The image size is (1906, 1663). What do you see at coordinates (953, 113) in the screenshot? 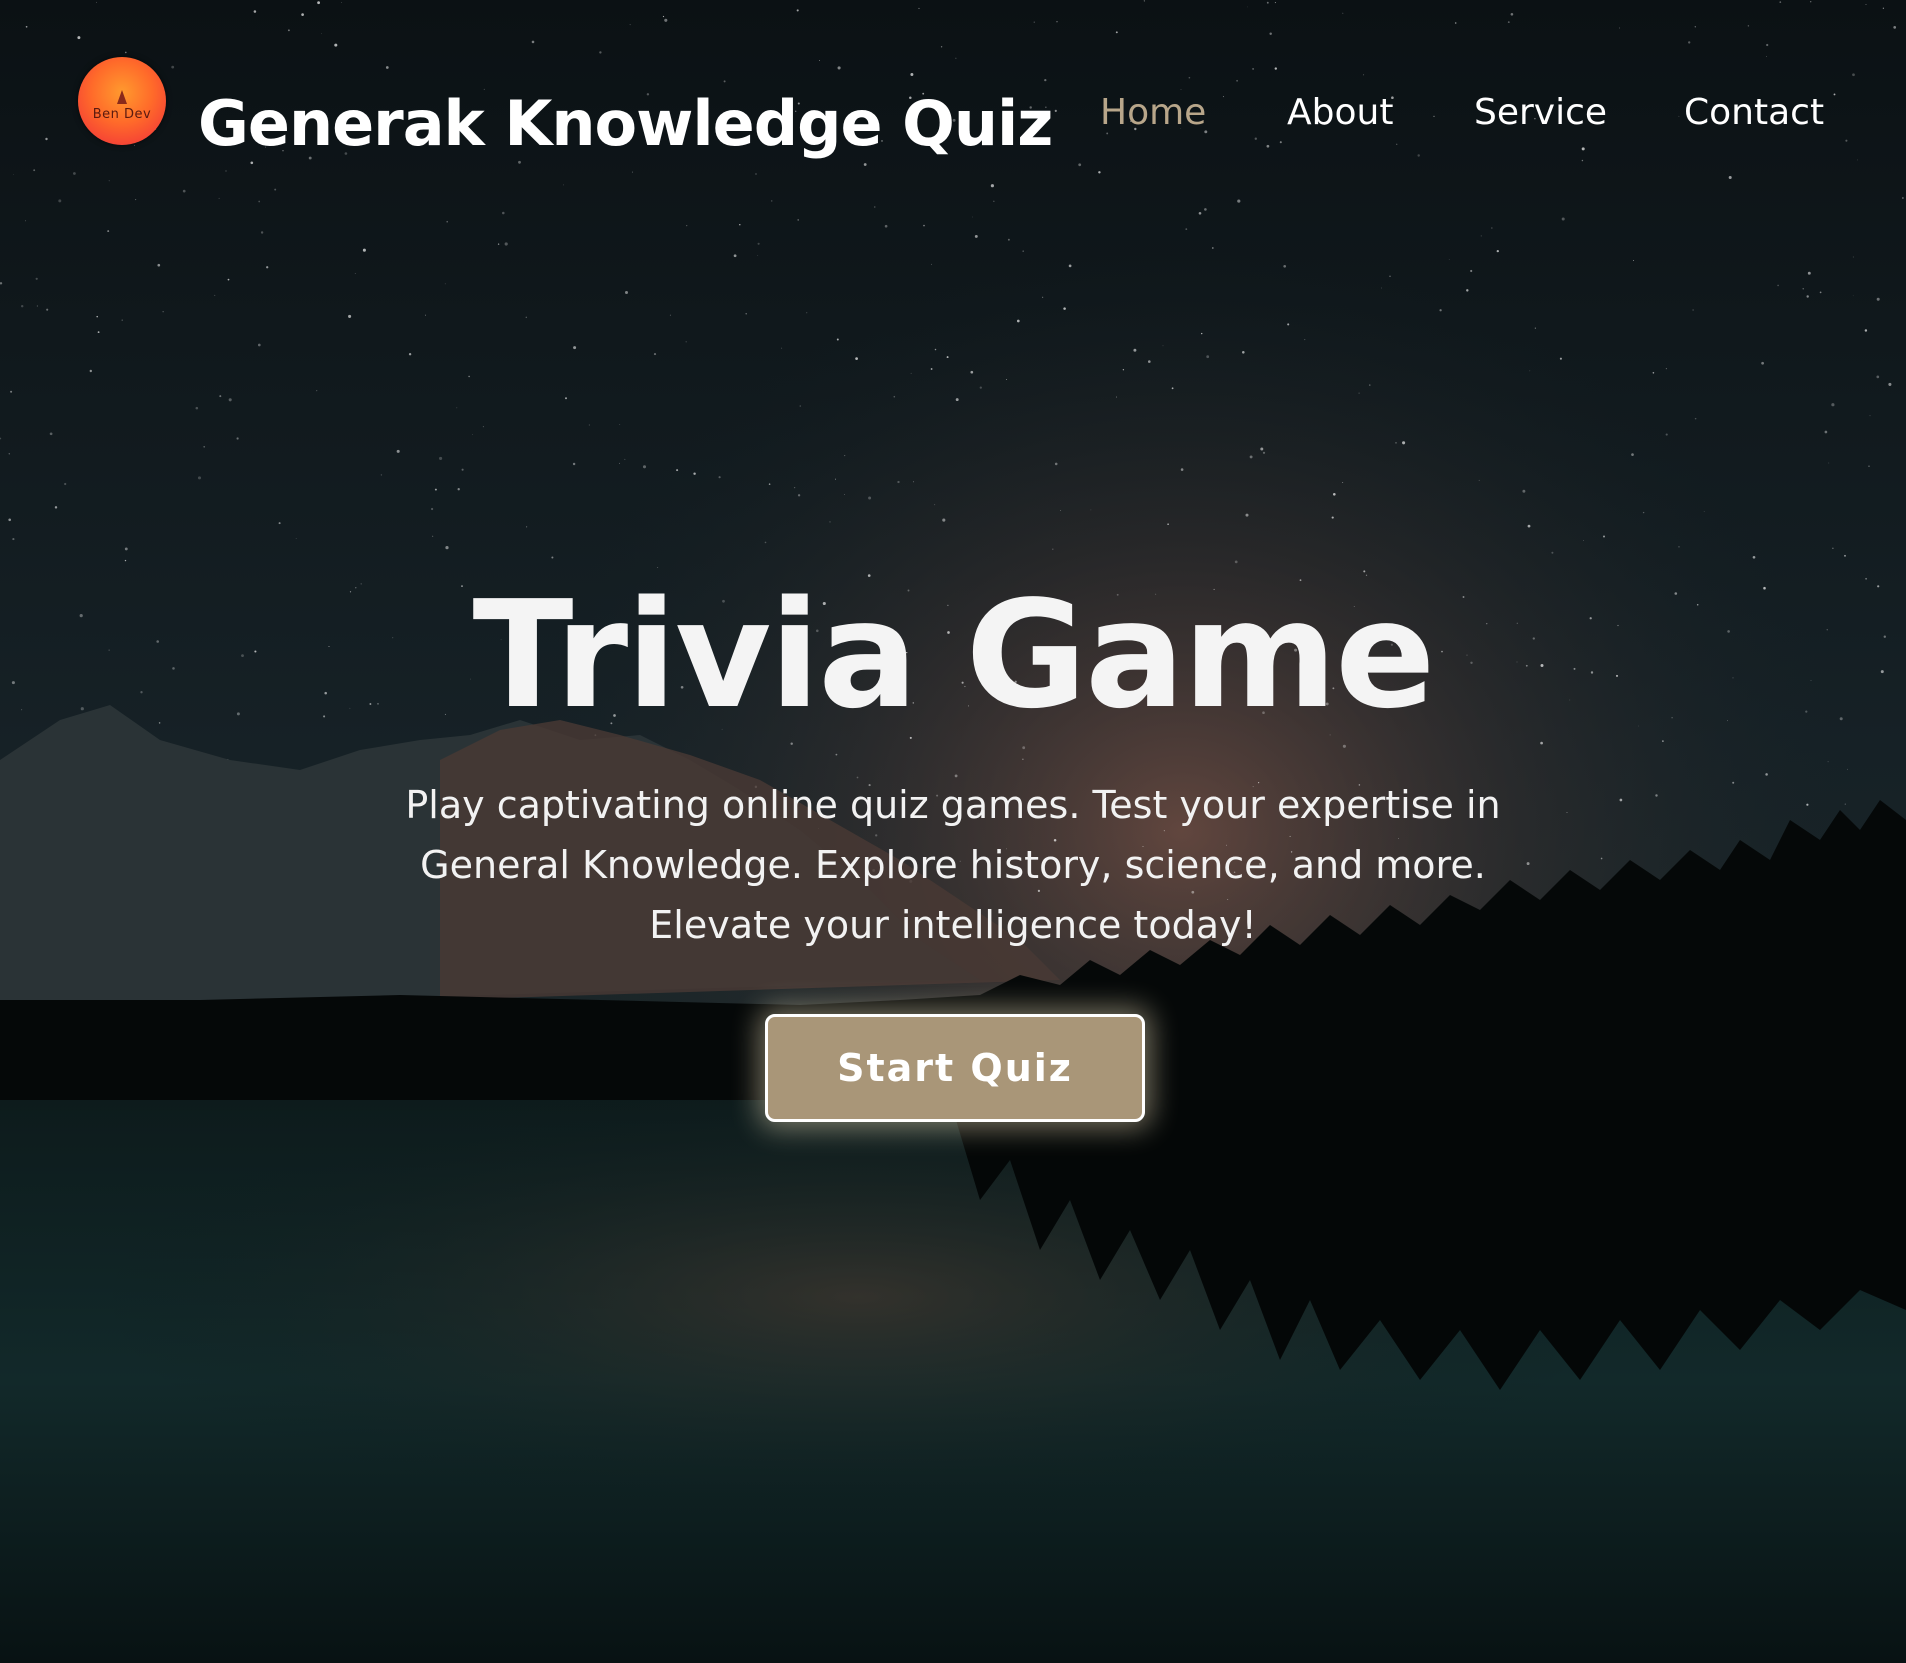
I see `main-nav: Home About Service Contact` at bounding box center [953, 113].